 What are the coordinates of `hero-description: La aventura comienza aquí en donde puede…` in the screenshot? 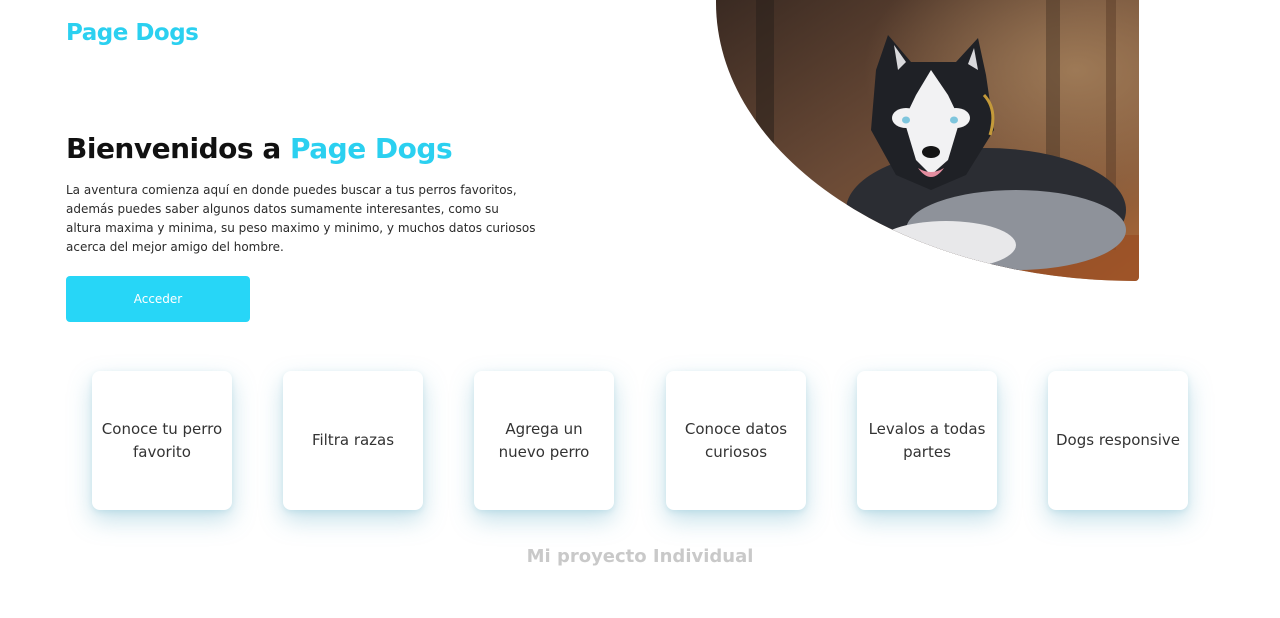 It's located at (301, 218).